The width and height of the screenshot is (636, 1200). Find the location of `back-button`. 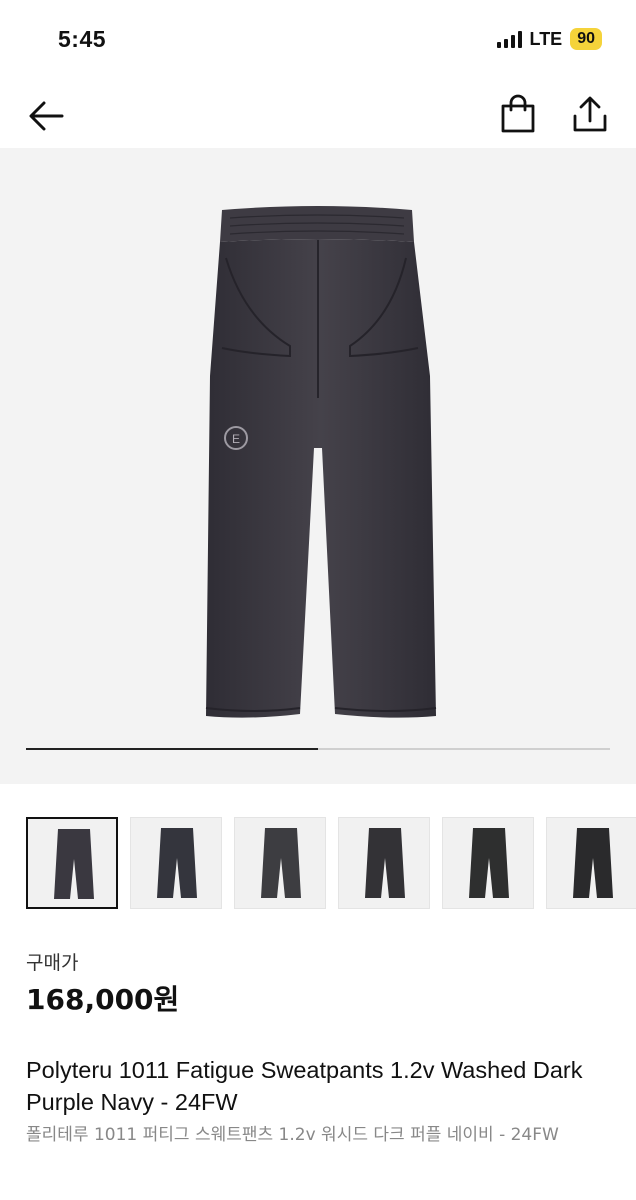

back-button is located at coordinates (46, 116).